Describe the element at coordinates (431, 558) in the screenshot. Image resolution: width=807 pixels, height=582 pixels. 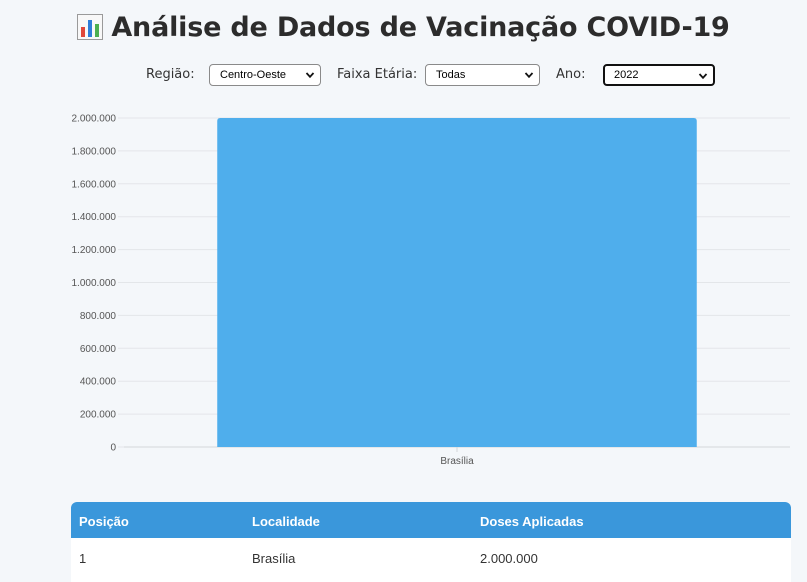
I see `table-row: 1 Brasília 2.000.000` at that location.